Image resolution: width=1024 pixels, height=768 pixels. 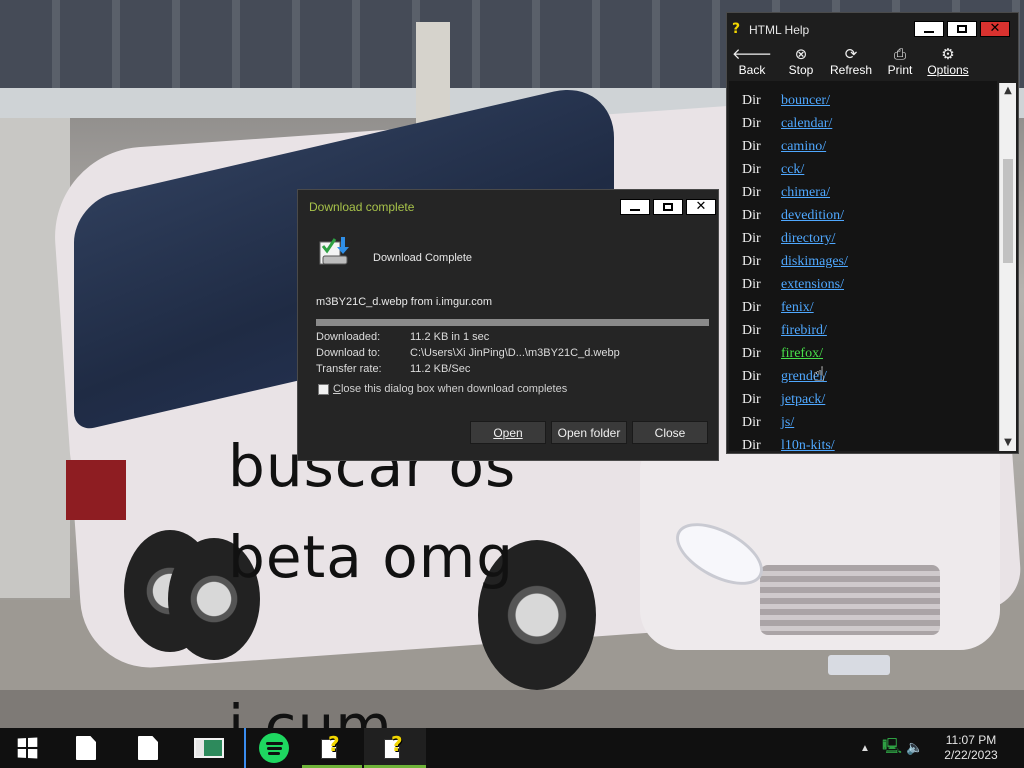 What do you see at coordinates (96, 490) in the screenshot?
I see `bus-red-panel` at bounding box center [96, 490].